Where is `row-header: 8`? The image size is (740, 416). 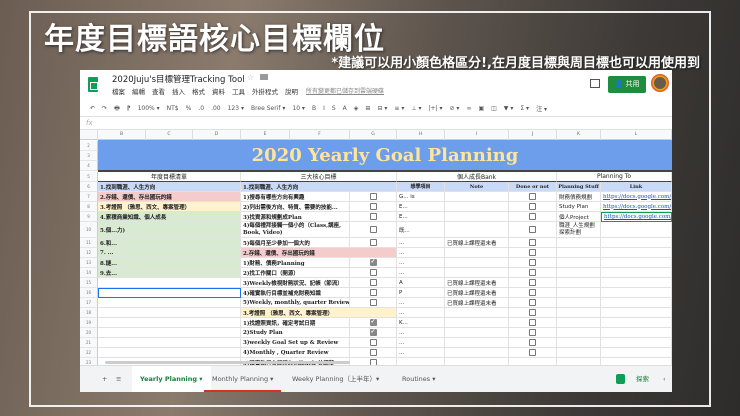 row-header: 8 is located at coordinates (89, 207).